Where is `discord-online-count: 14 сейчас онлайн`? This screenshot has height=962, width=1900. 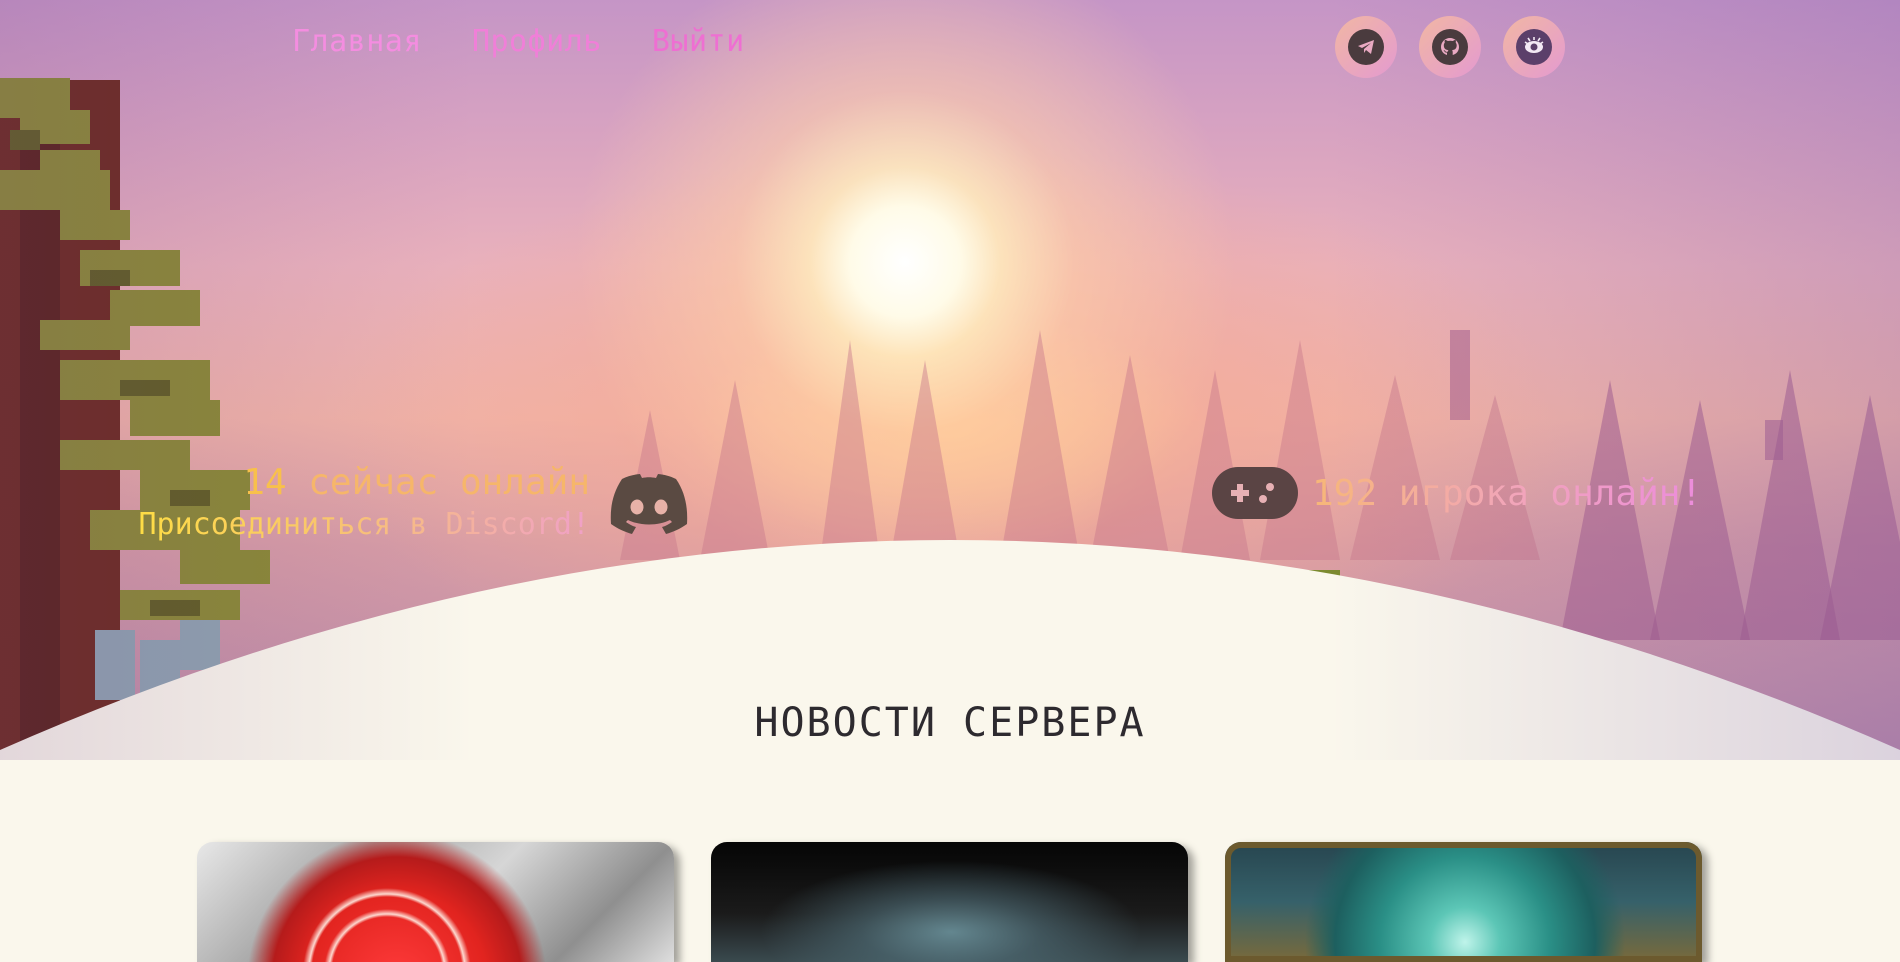 discord-online-count: 14 сейчас онлайн is located at coordinates (345, 482).